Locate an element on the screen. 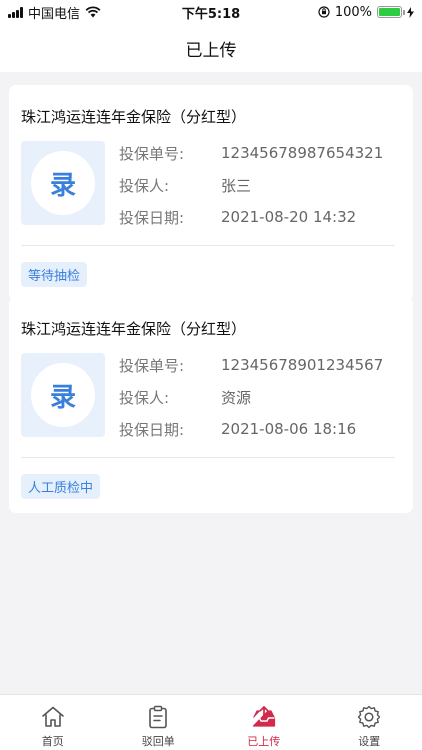  signal-icon is located at coordinates (15, 12).